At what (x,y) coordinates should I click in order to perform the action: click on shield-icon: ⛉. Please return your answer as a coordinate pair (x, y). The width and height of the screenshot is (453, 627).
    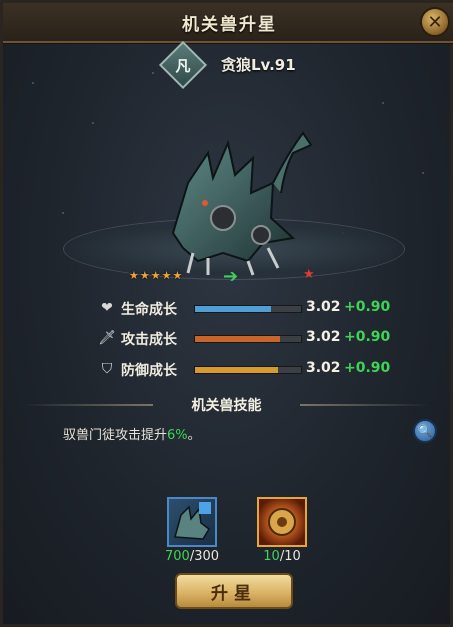
    Looking at the image, I should click on (107, 369).